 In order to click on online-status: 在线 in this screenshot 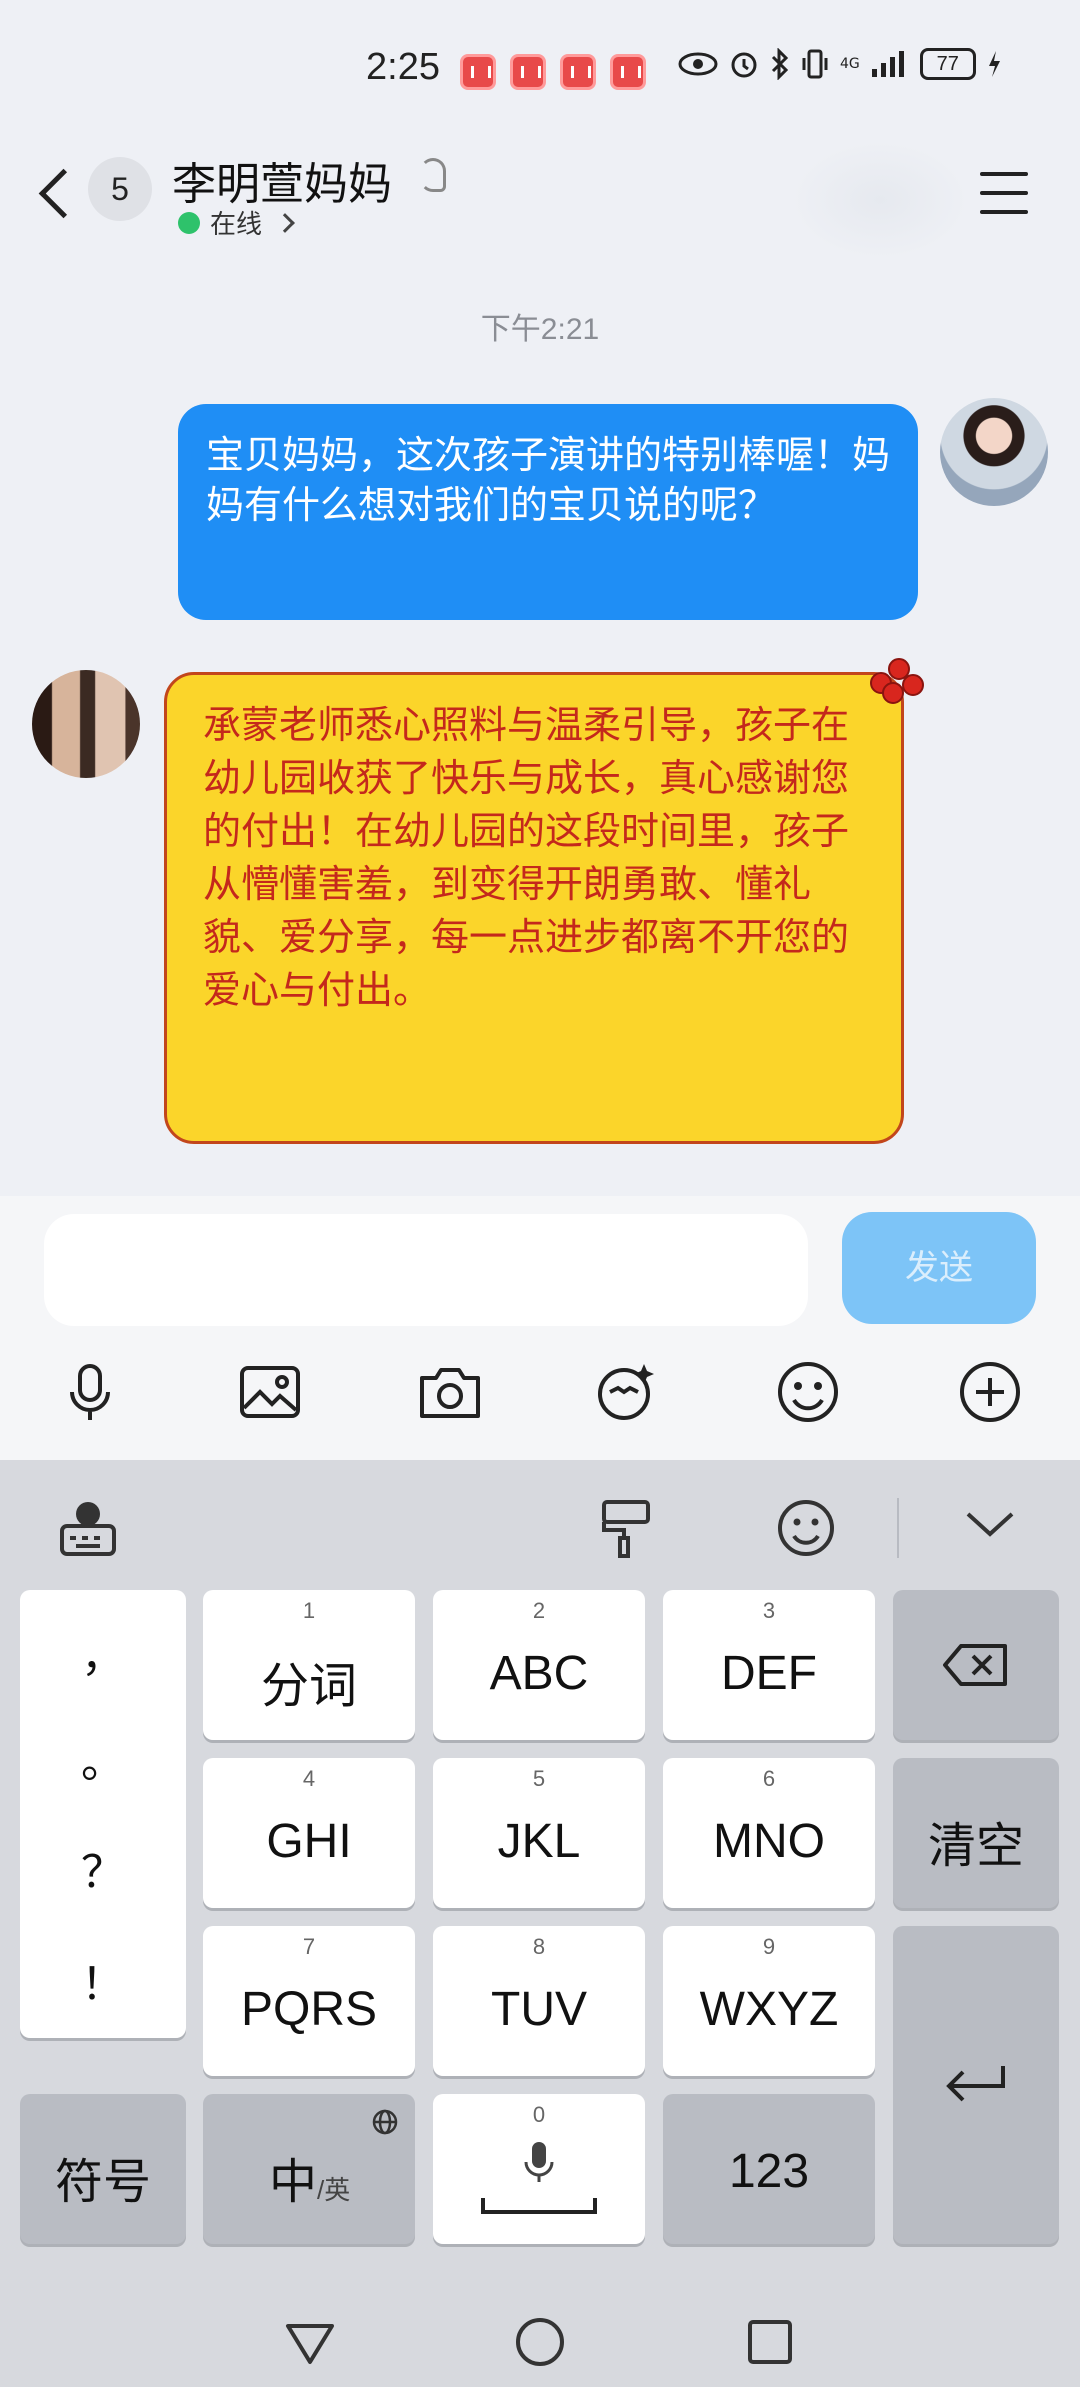, I will do `click(236, 222)`.